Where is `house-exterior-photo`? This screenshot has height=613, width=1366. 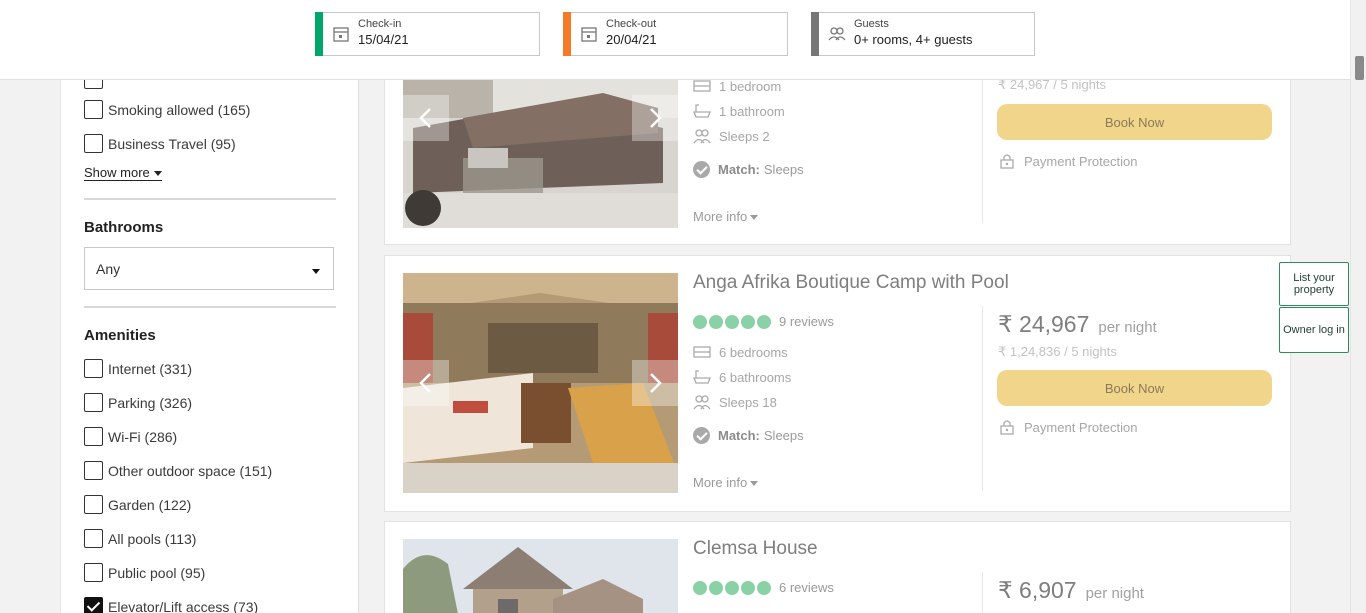 house-exterior-photo is located at coordinates (540, 576).